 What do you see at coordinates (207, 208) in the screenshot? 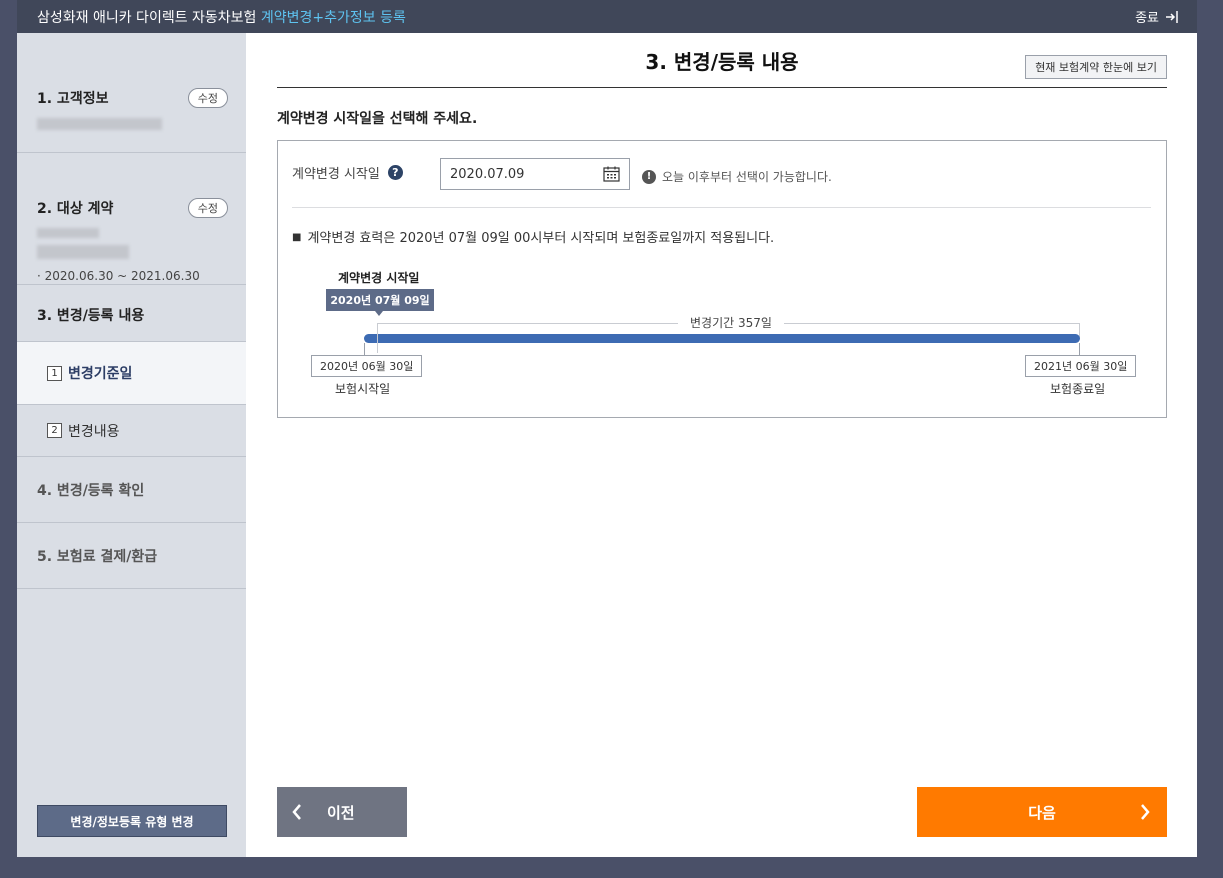
I see `edit-contract-button: 수정` at bounding box center [207, 208].